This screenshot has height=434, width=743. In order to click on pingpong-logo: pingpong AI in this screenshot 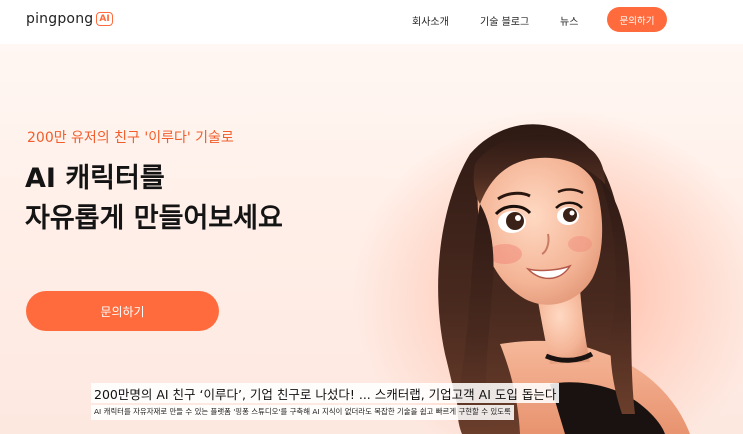, I will do `click(69, 19)`.